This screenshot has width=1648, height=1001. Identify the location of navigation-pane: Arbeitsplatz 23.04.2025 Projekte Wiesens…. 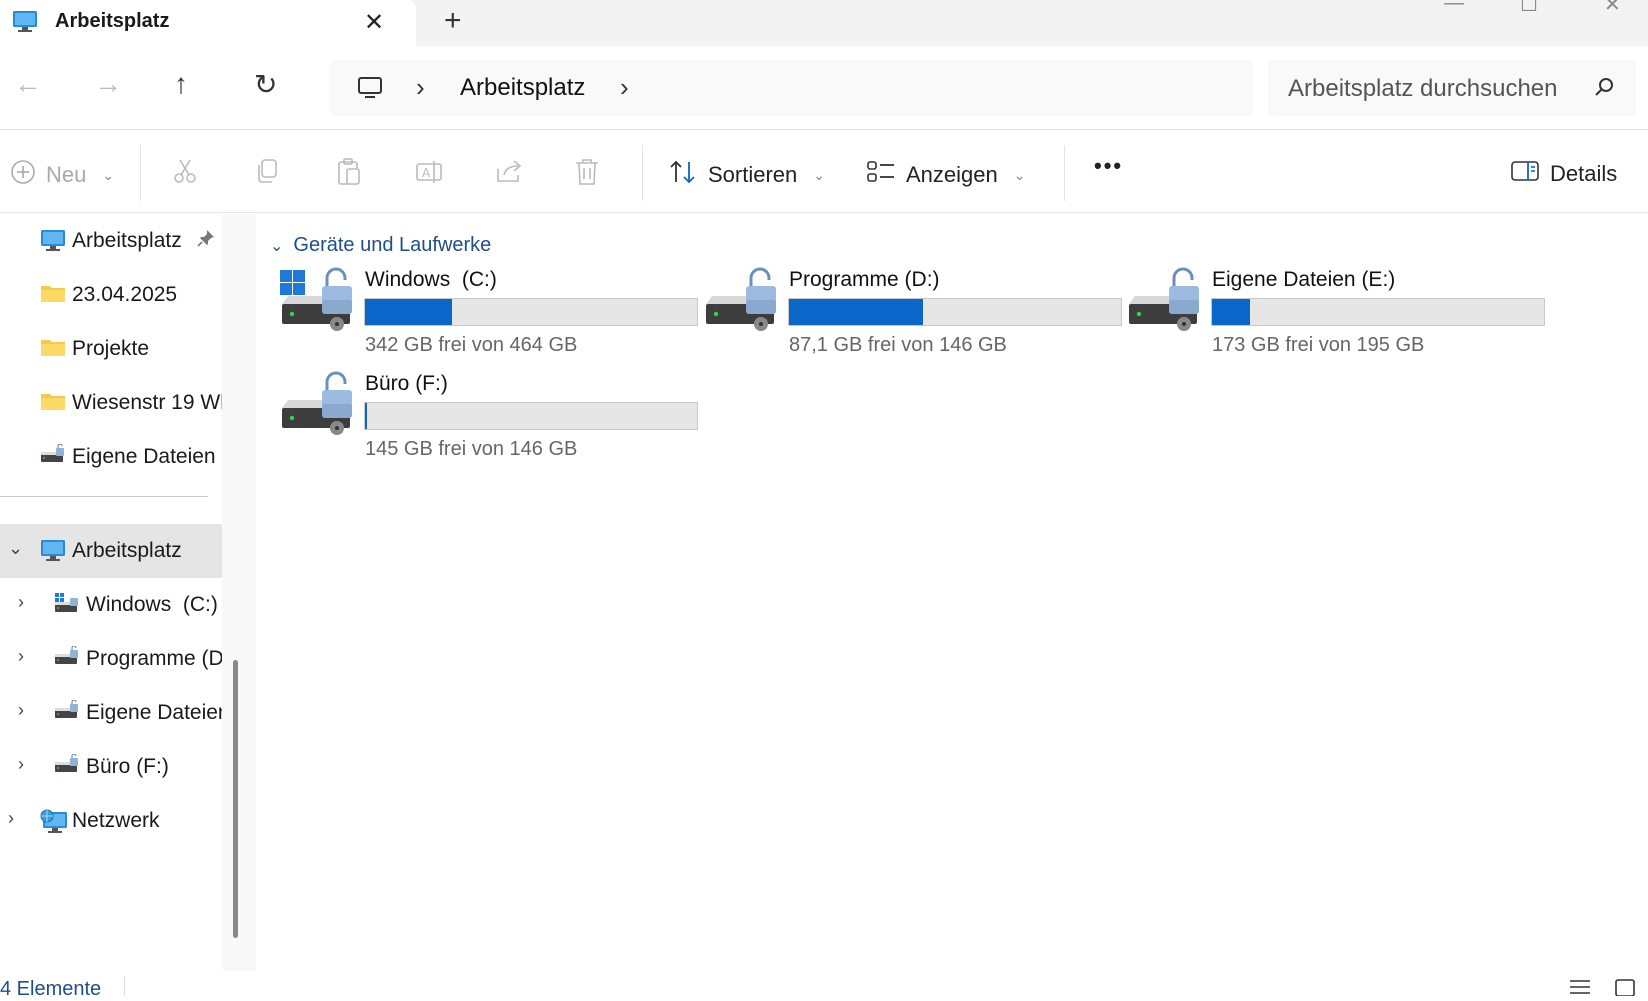
(111, 592).